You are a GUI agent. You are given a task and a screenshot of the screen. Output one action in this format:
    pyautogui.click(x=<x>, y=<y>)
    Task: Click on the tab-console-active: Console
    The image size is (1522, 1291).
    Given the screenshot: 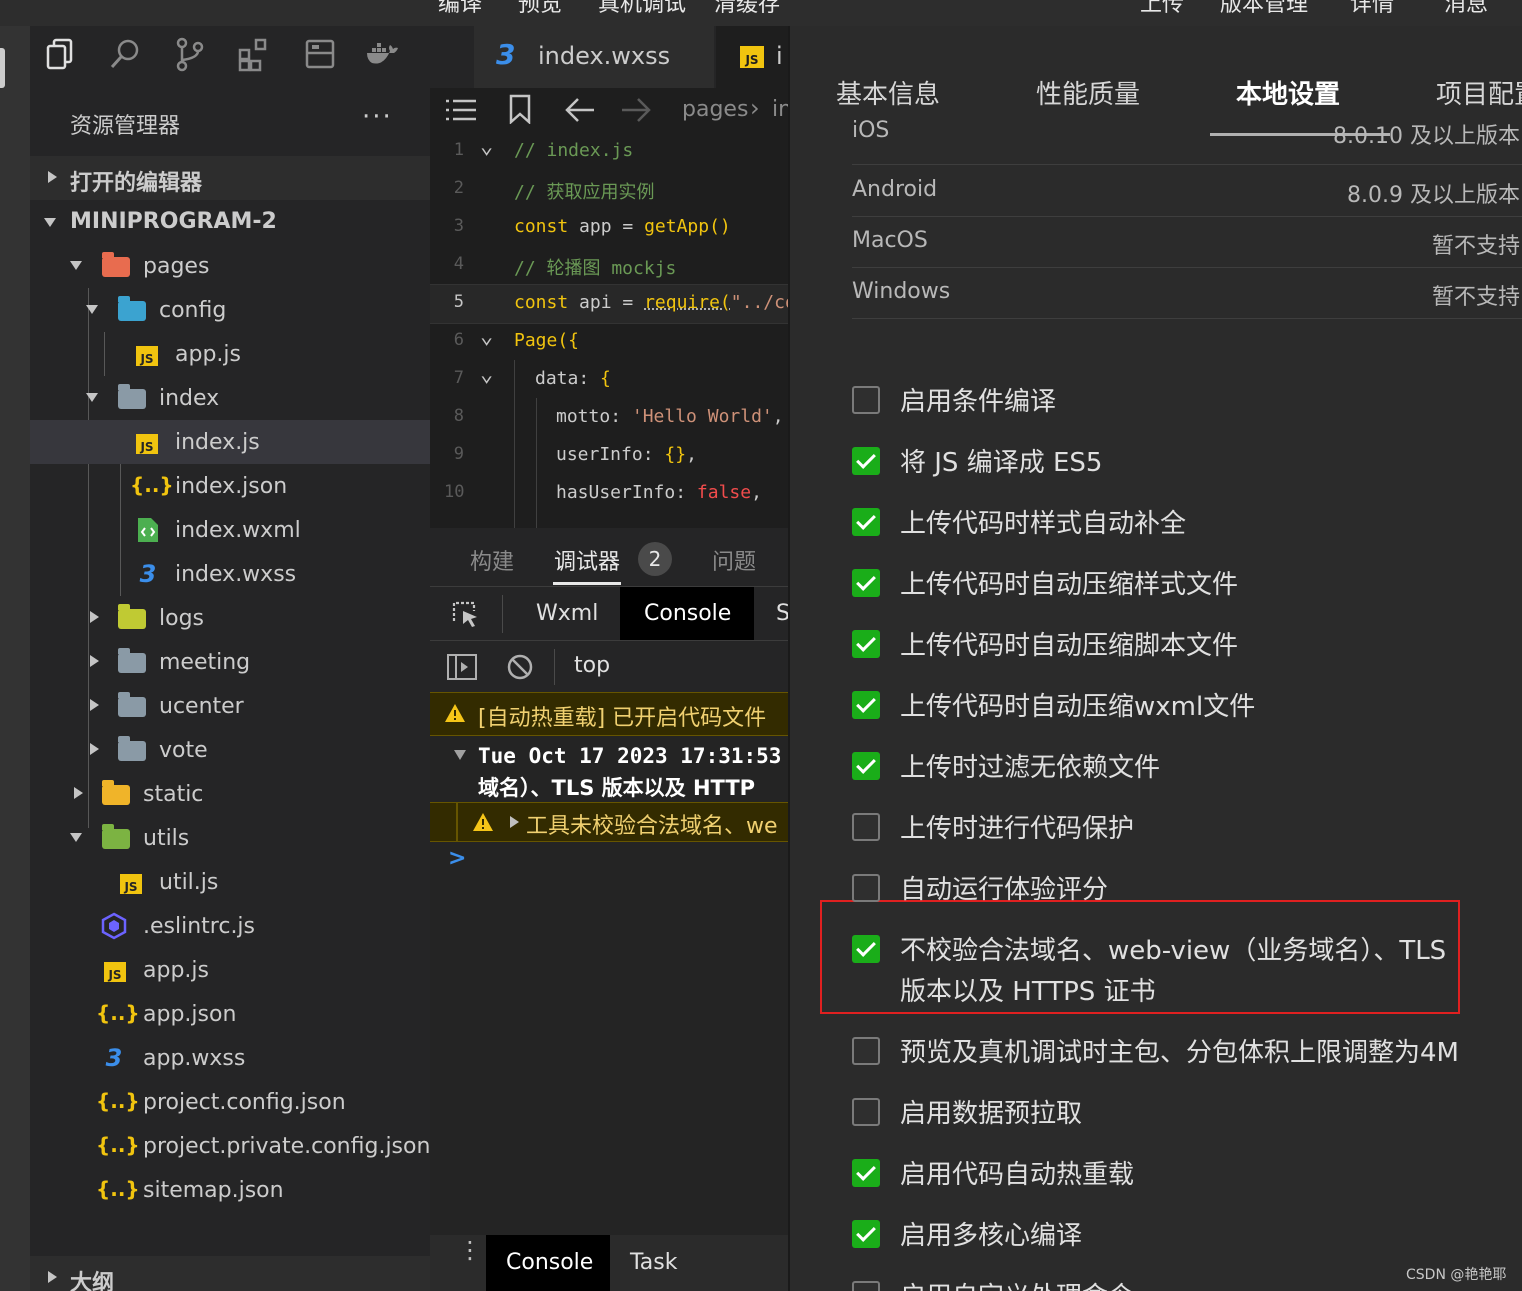 What is the action you would take?
    pyautogui.click(x=687, y=614)
    